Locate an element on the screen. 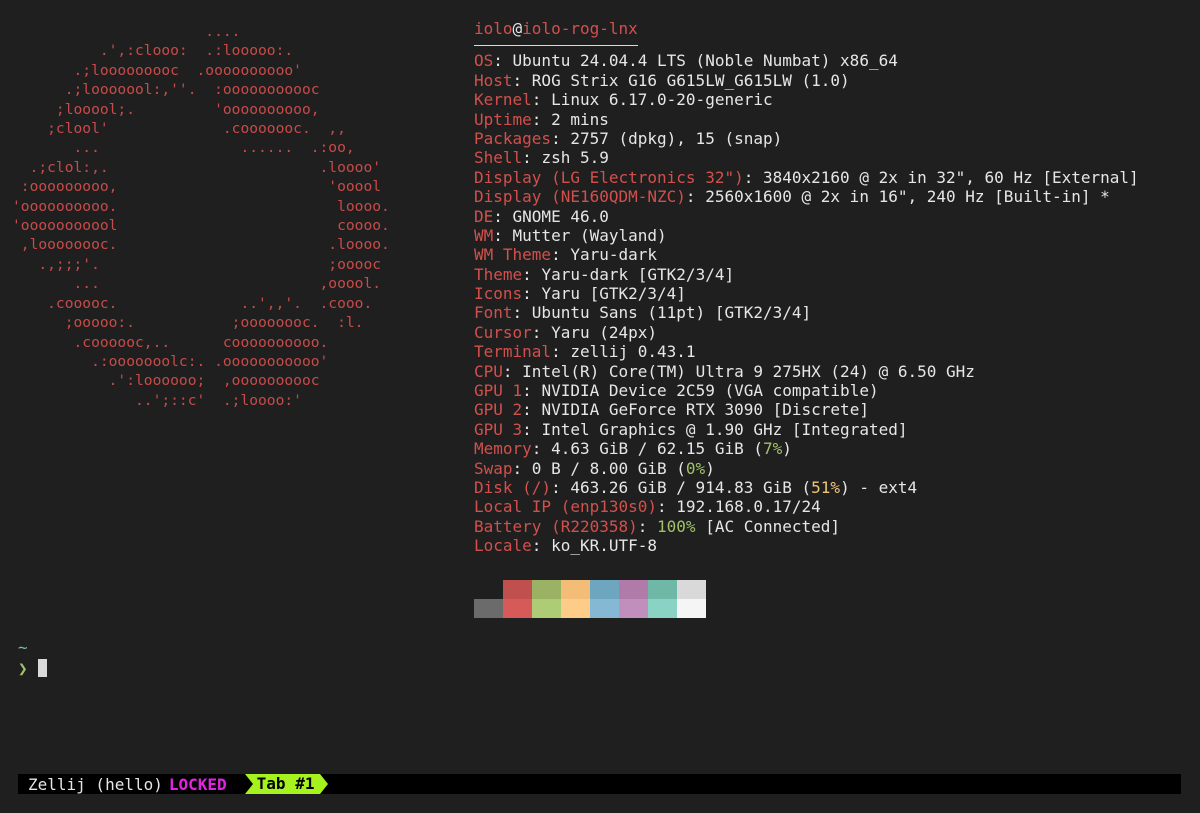 The width and height of the screenshot is (1200, 813). terminal-cursor is located at coordinates (42, 668).